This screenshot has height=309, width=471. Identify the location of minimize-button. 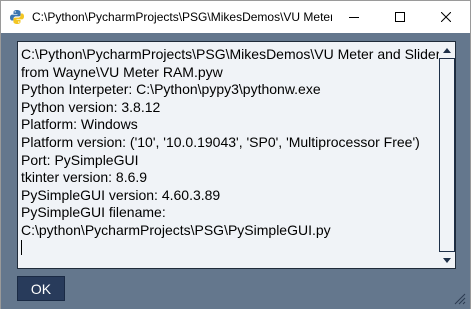
(354, 16).